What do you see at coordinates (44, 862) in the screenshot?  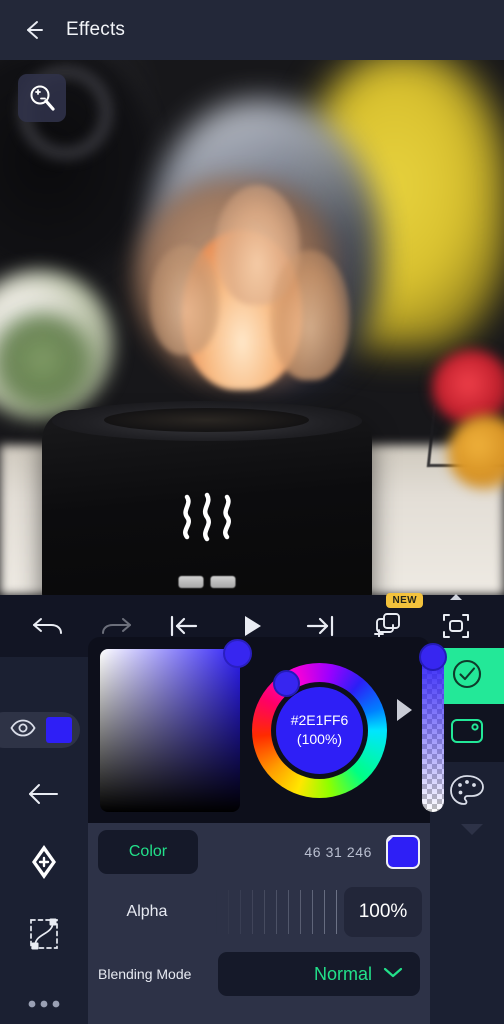 I see `keyframe-button` at bounding box center [44, 862].